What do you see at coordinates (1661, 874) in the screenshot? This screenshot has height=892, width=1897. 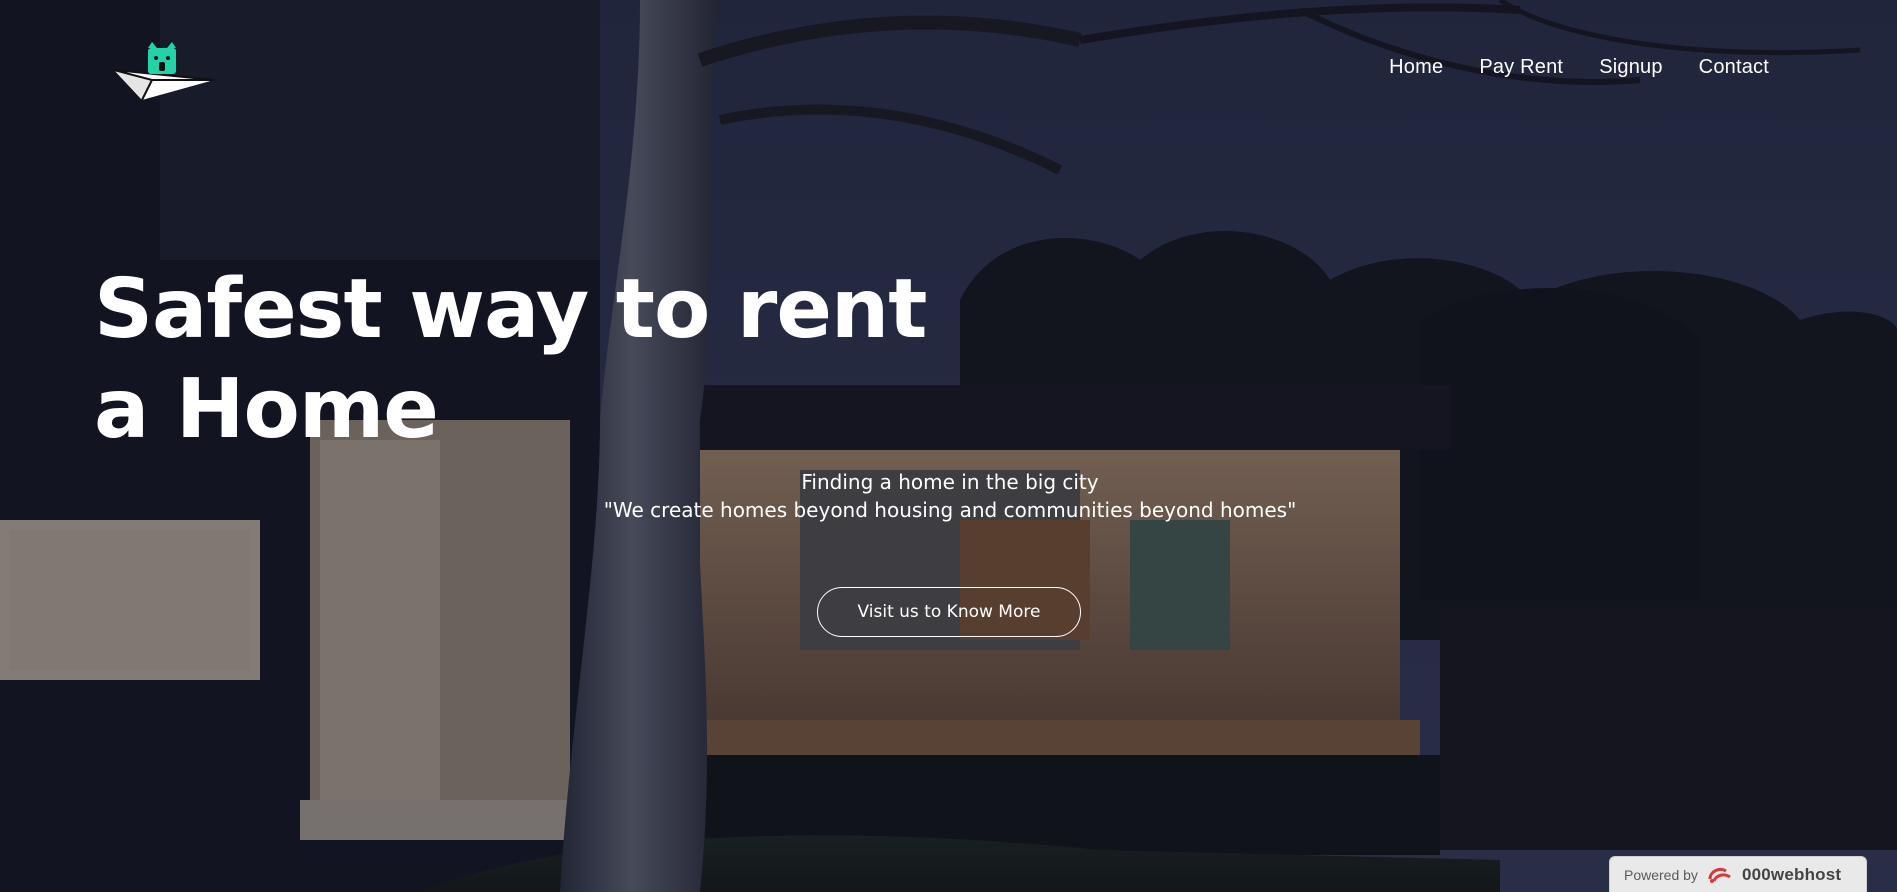 I see `powered-by-label: Powered by` at bounding box center [1661, 874].